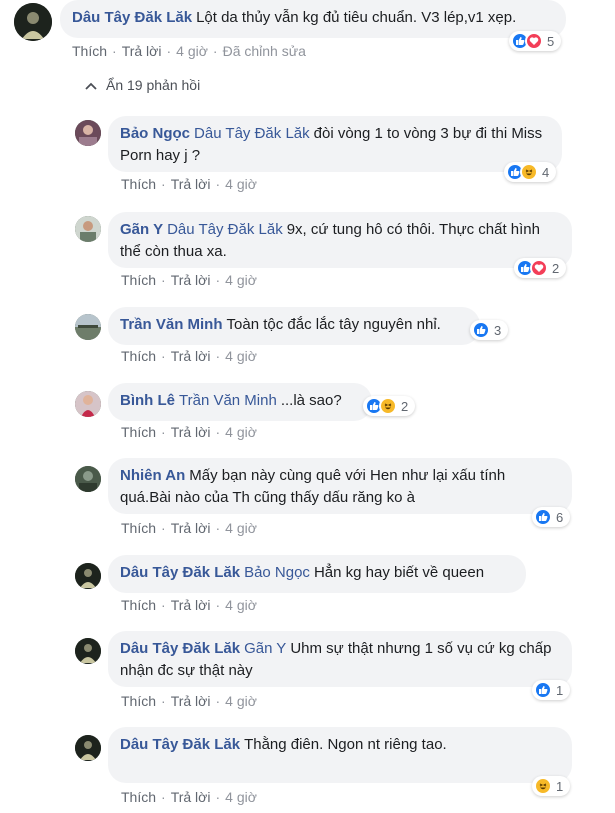 The width and height of the screenshot is (615, 813). What do you see at coordinates (171, 324) in the screenshot?
I see `comment-author: Trần Văn Minh` at bounding box center [171, 324].